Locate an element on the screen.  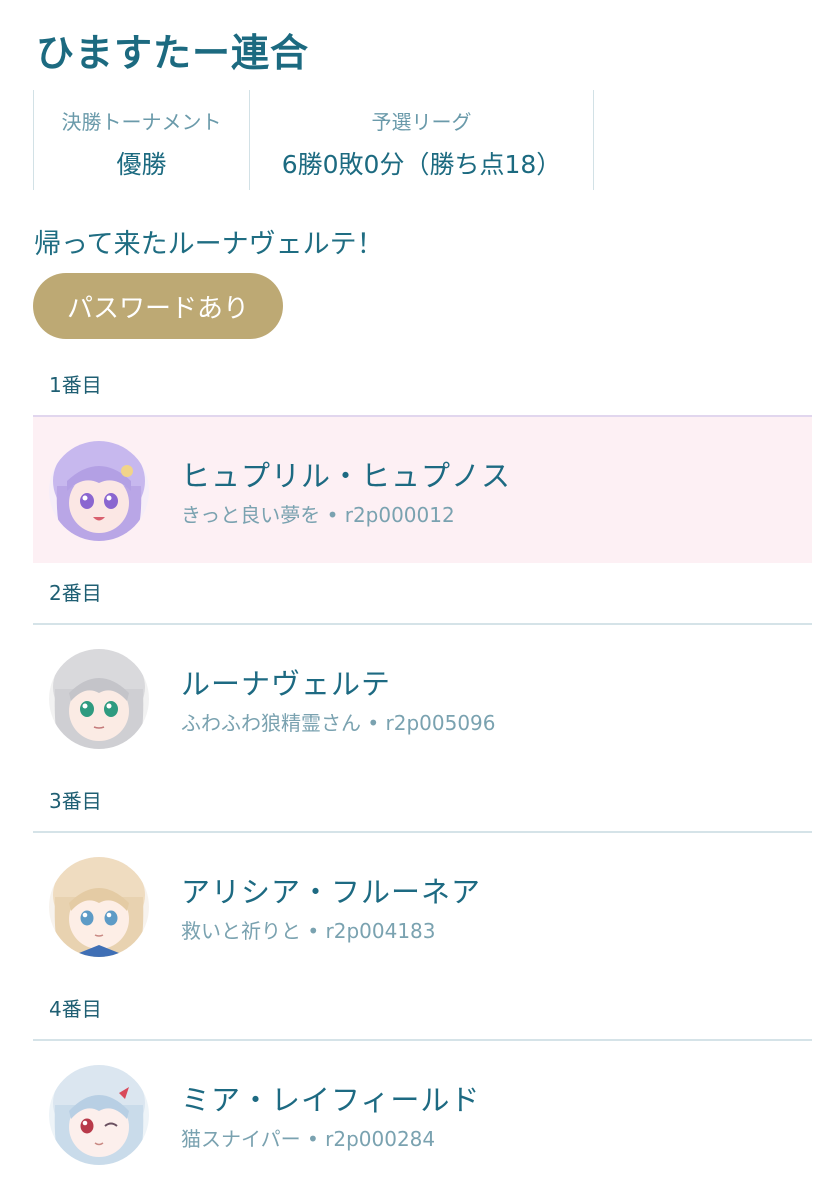
order-label: 3番目 is located at coordinates (422, 802).